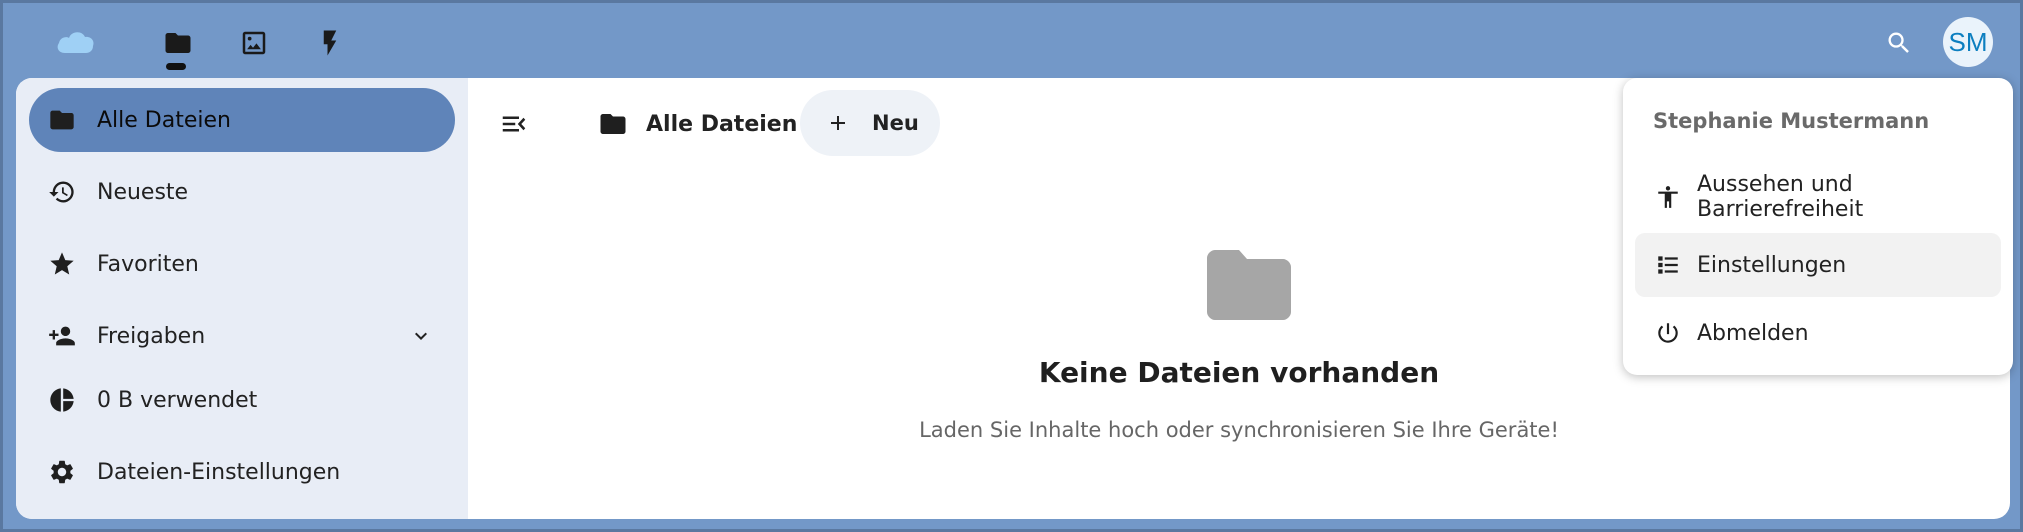 This screenshot has width=2023, height=532. I want to click on user-avatar: SM, so click(1968, 42).